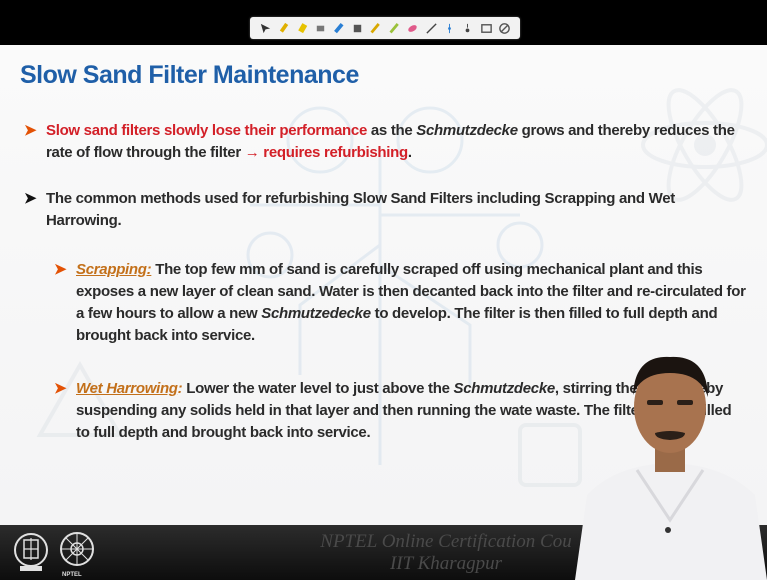  What do you see at coordinates (265, 28) in the screenshot?
I see `pointer-icon` at bounding box center [265, 28].